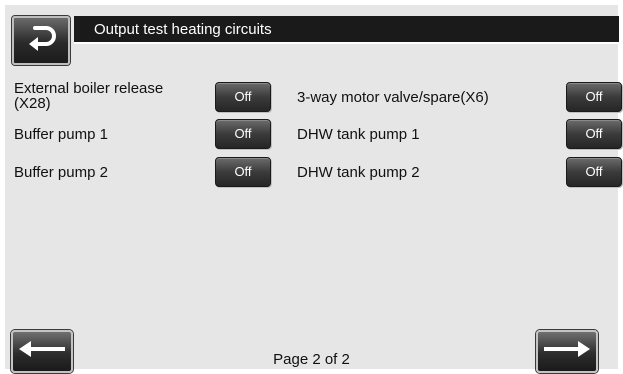 The width and height of the screenshot is (623, 374). I want to click on next-page-button, so click(567, 351).